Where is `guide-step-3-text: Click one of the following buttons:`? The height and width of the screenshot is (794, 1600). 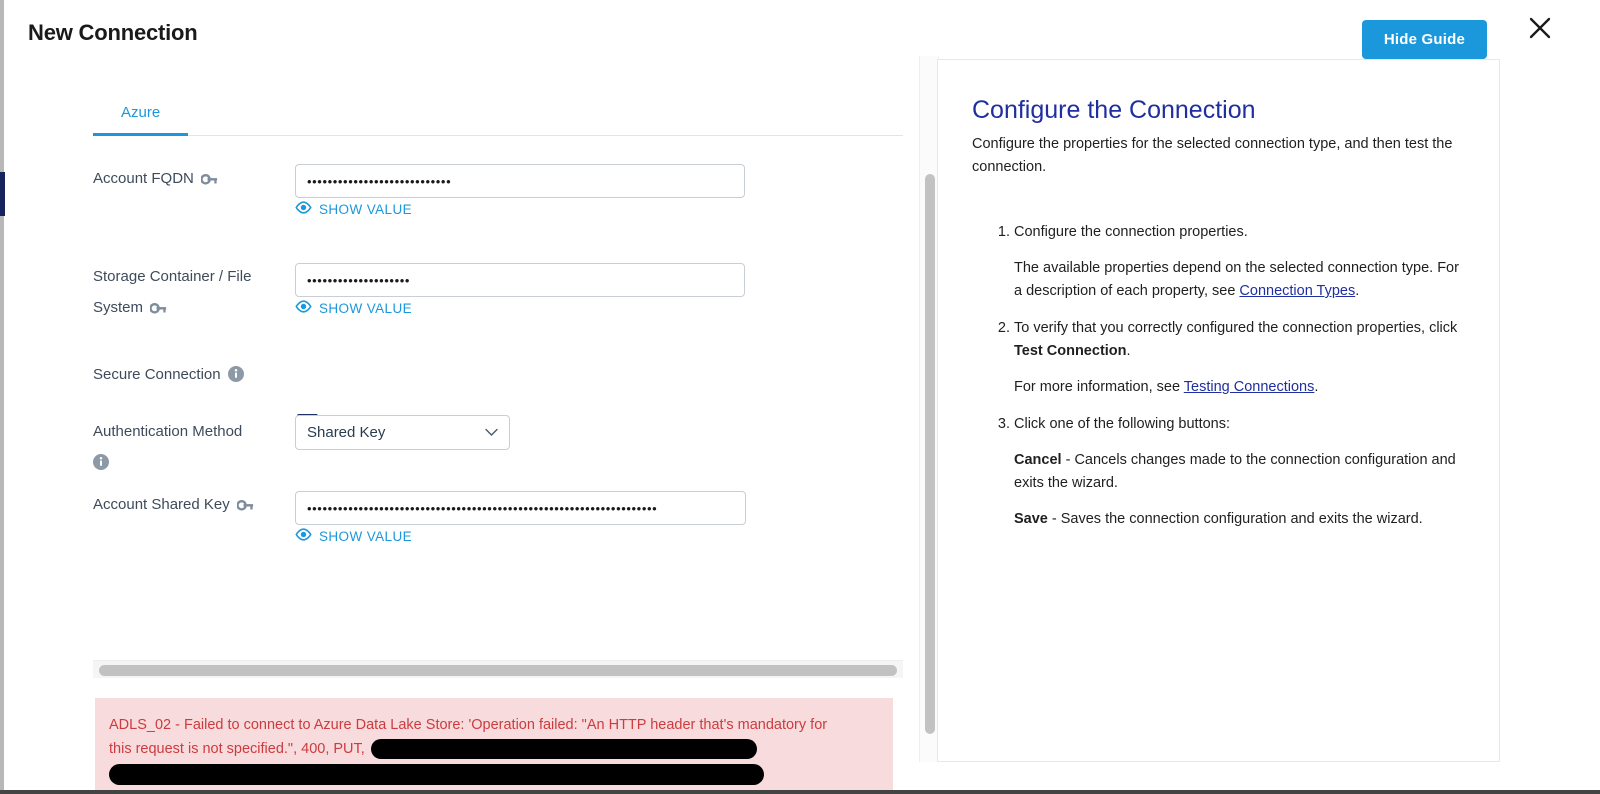
guide-step-3-text: Click one of the following buttons: is located at coordinates (1122, 424).